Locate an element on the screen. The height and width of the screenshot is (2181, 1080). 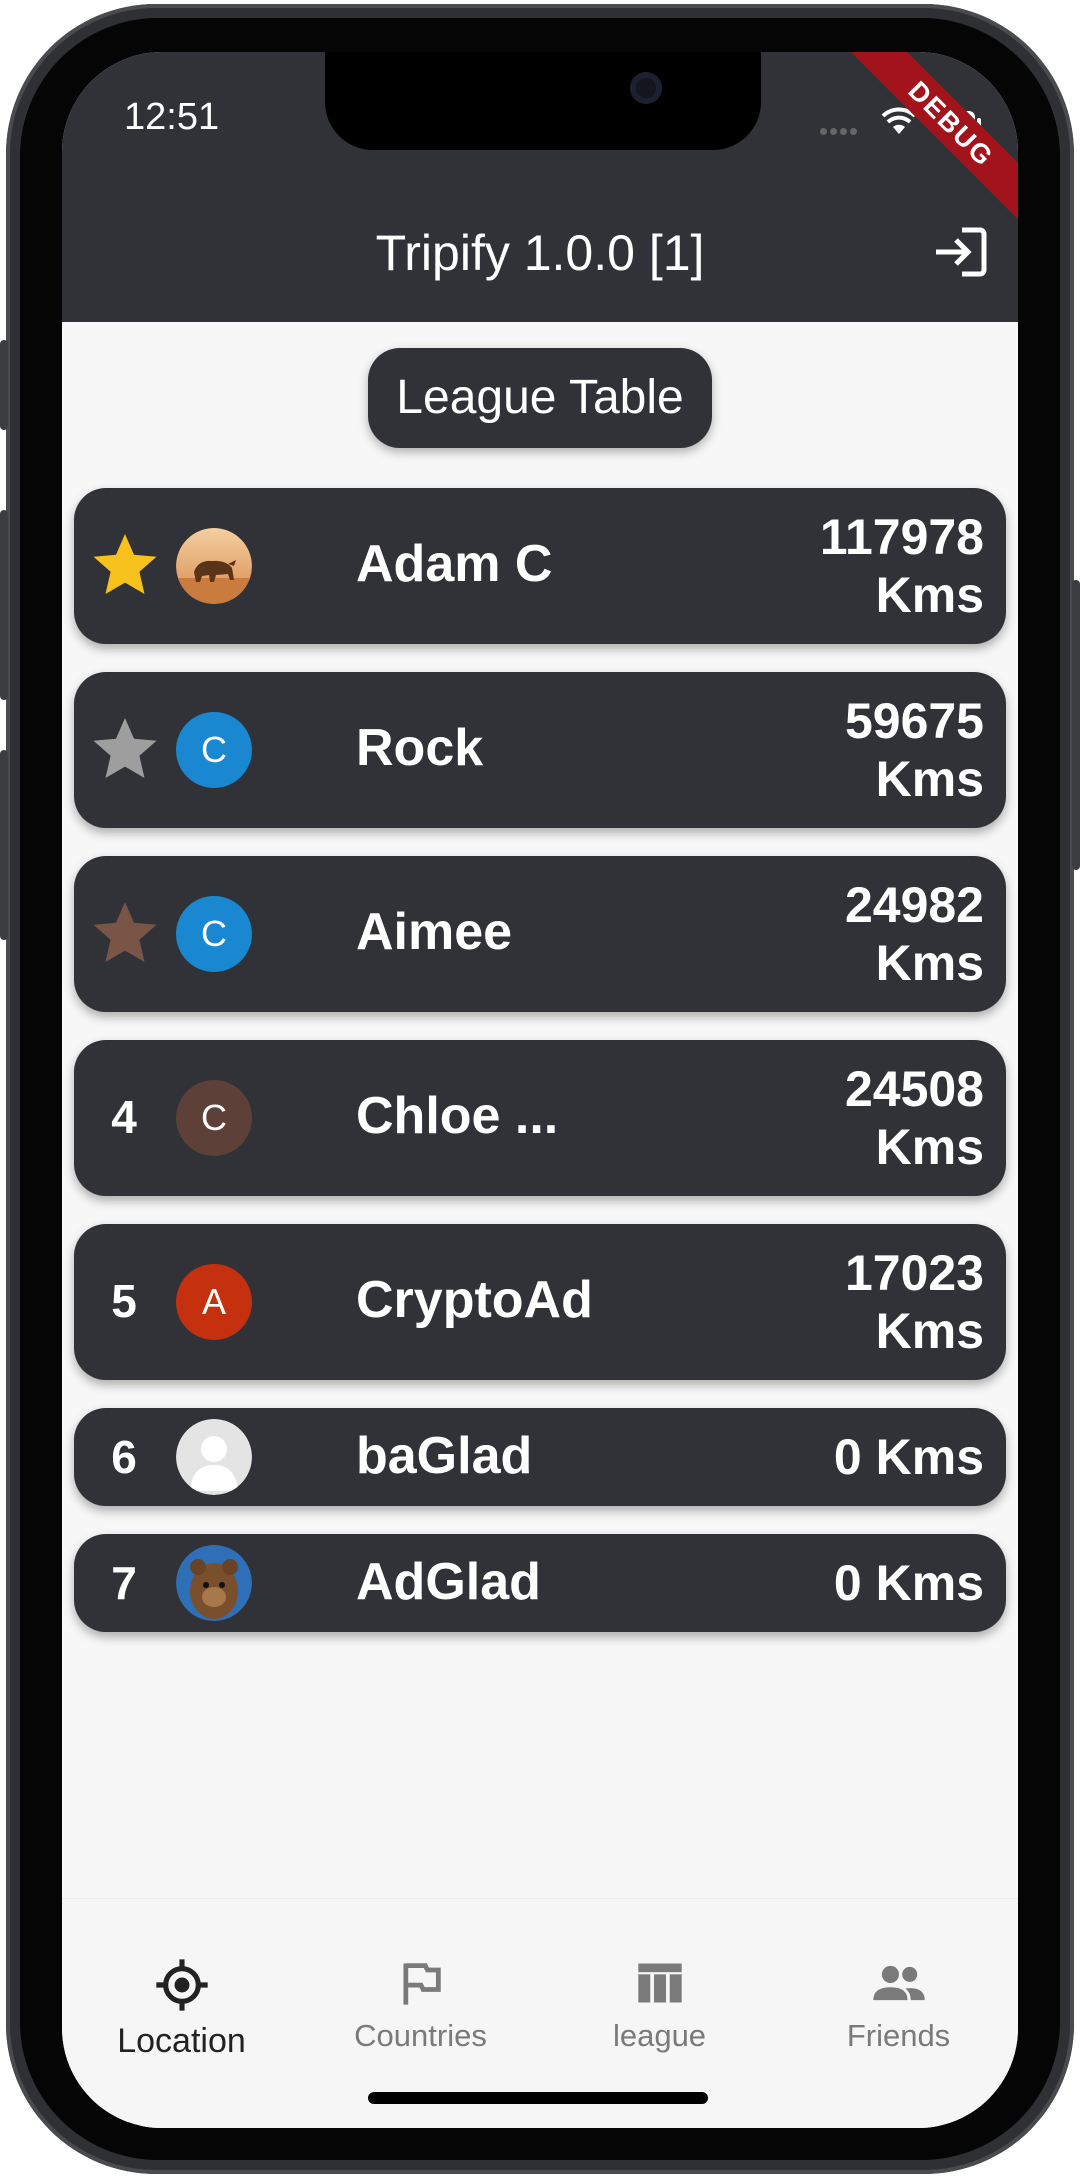
debug-banner: DEBUG is located at coordinates (933, 139).